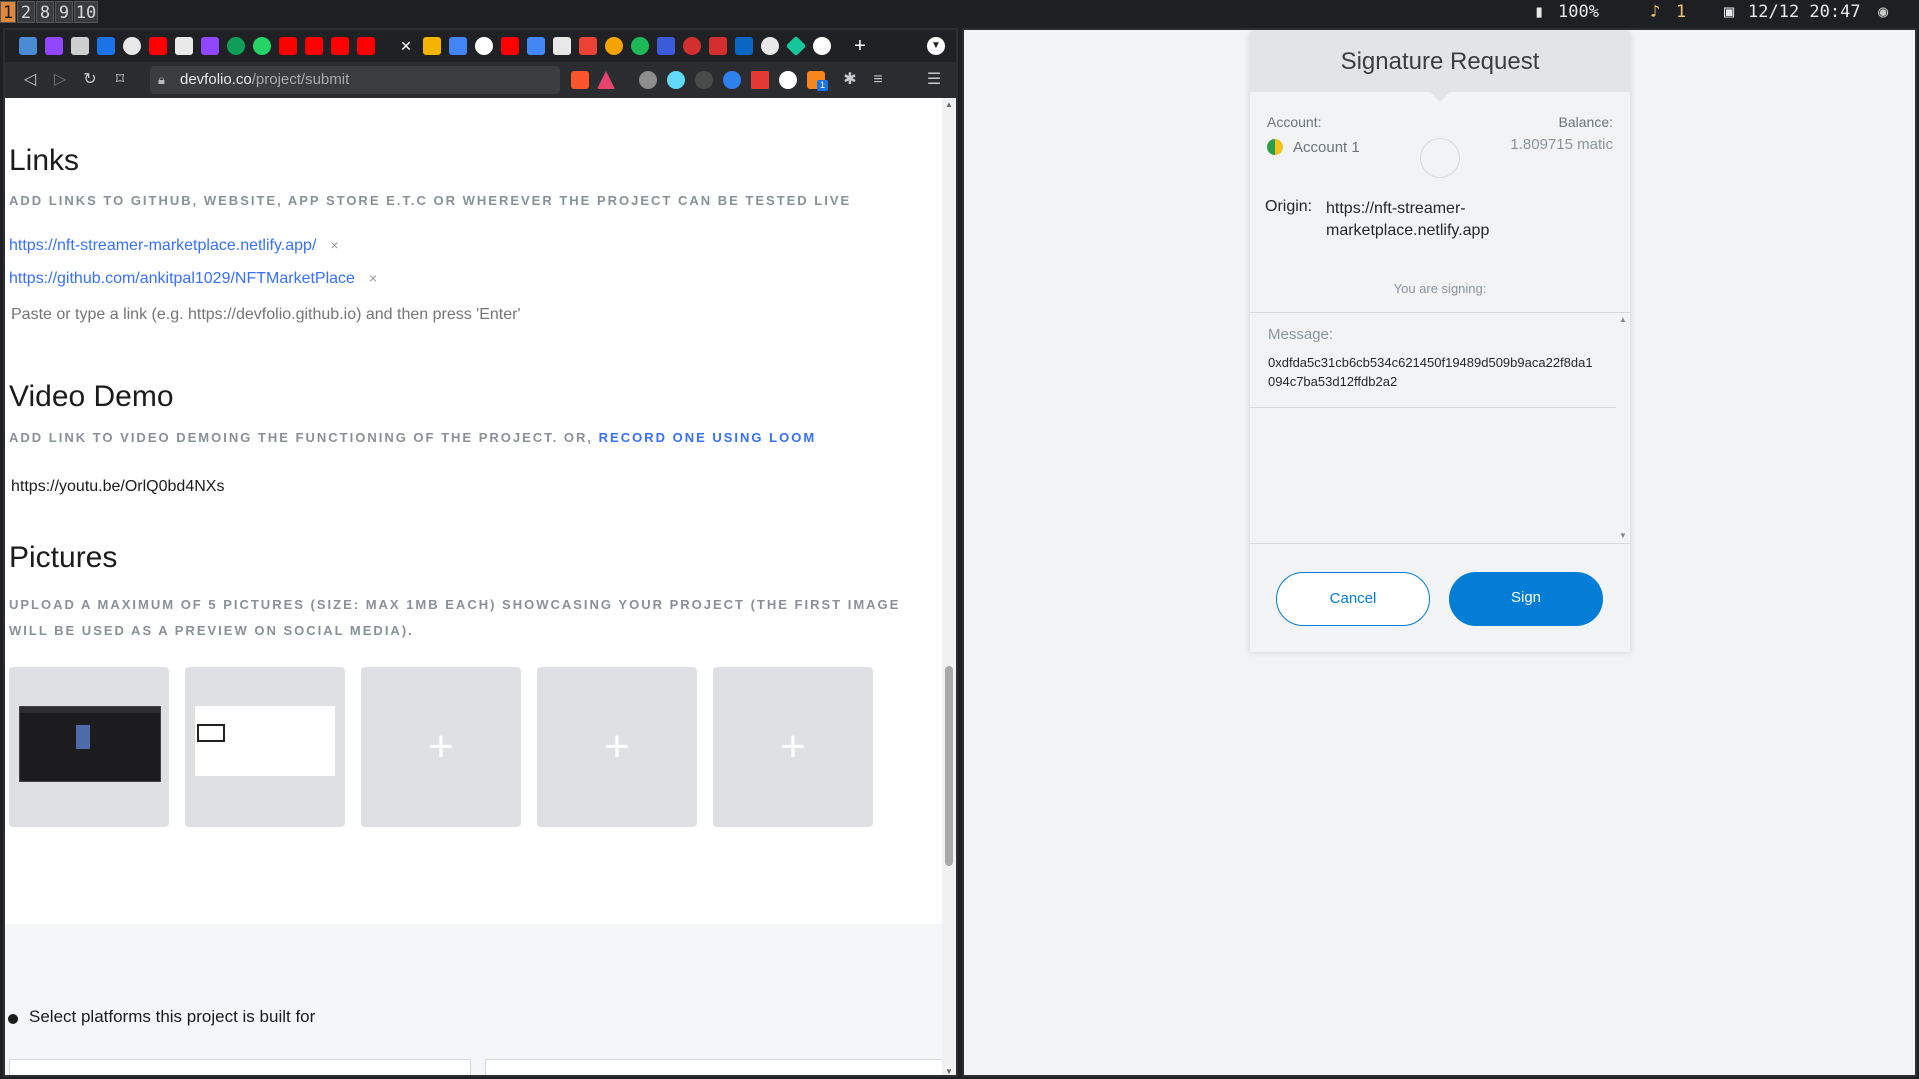  What do you see at coordinates (45, 12) in the screenshot?
I see `workspace-8: 8` at bounding box center [45, 12].